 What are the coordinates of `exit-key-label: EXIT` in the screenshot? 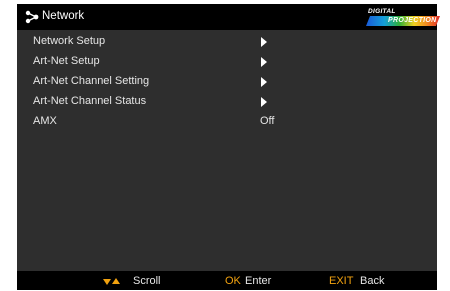 It's located at (341, 281).